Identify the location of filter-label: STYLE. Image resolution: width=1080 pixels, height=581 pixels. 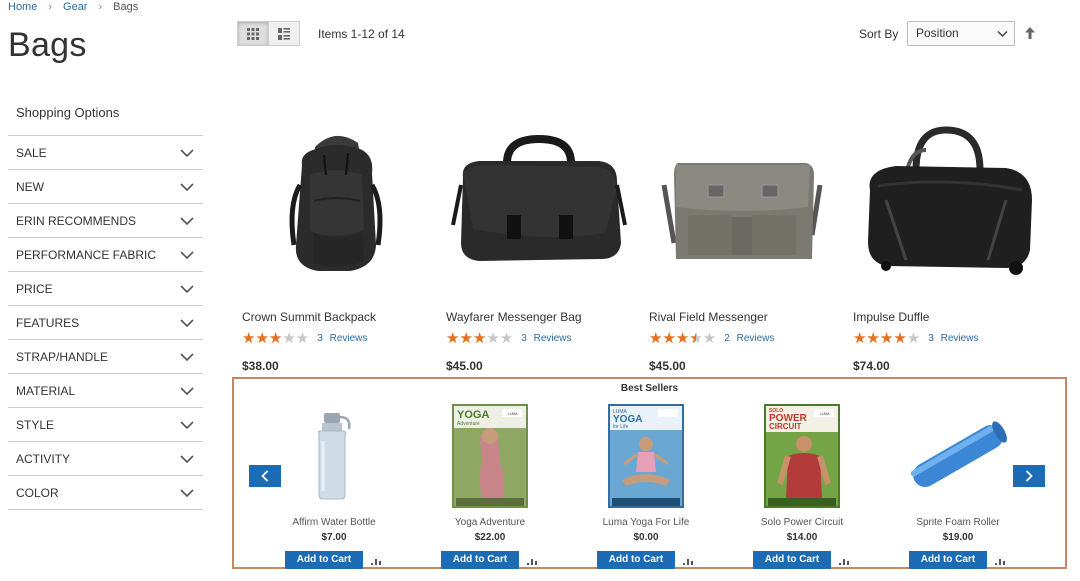
(35, 424).